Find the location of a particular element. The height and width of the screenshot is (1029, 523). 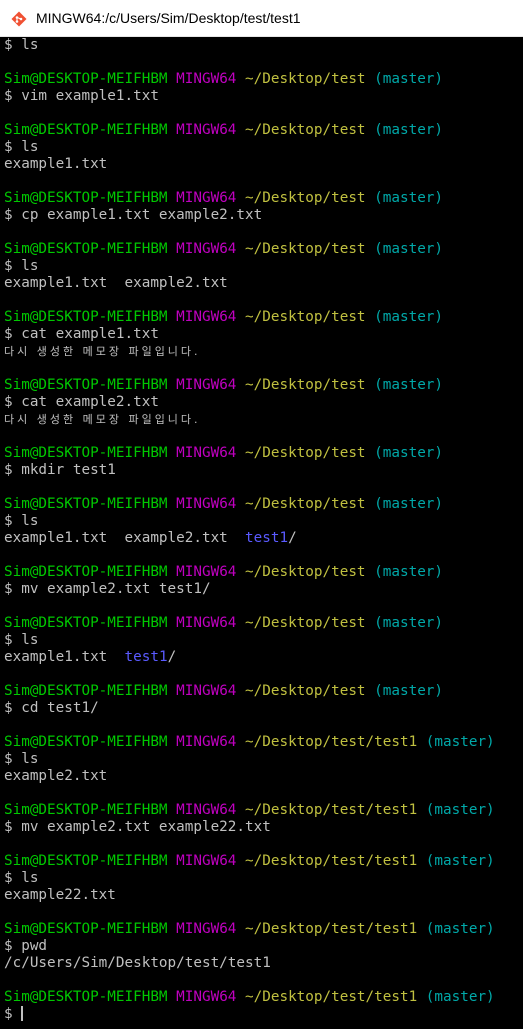

output-line: example1.txt test1/ is located at coordinates (263, 657).